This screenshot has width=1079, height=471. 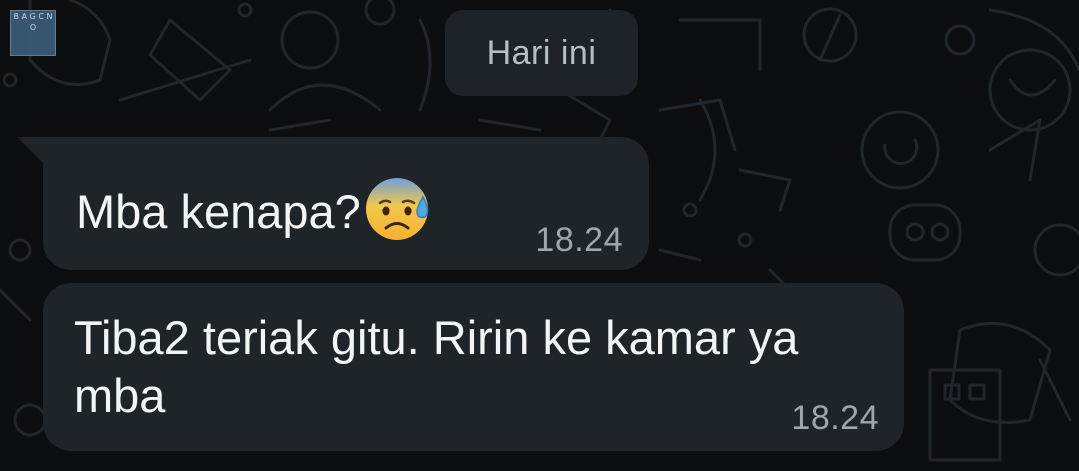 I want to click on message-text-wrapper: Mba kenapa?, so click(x=255, y=211).